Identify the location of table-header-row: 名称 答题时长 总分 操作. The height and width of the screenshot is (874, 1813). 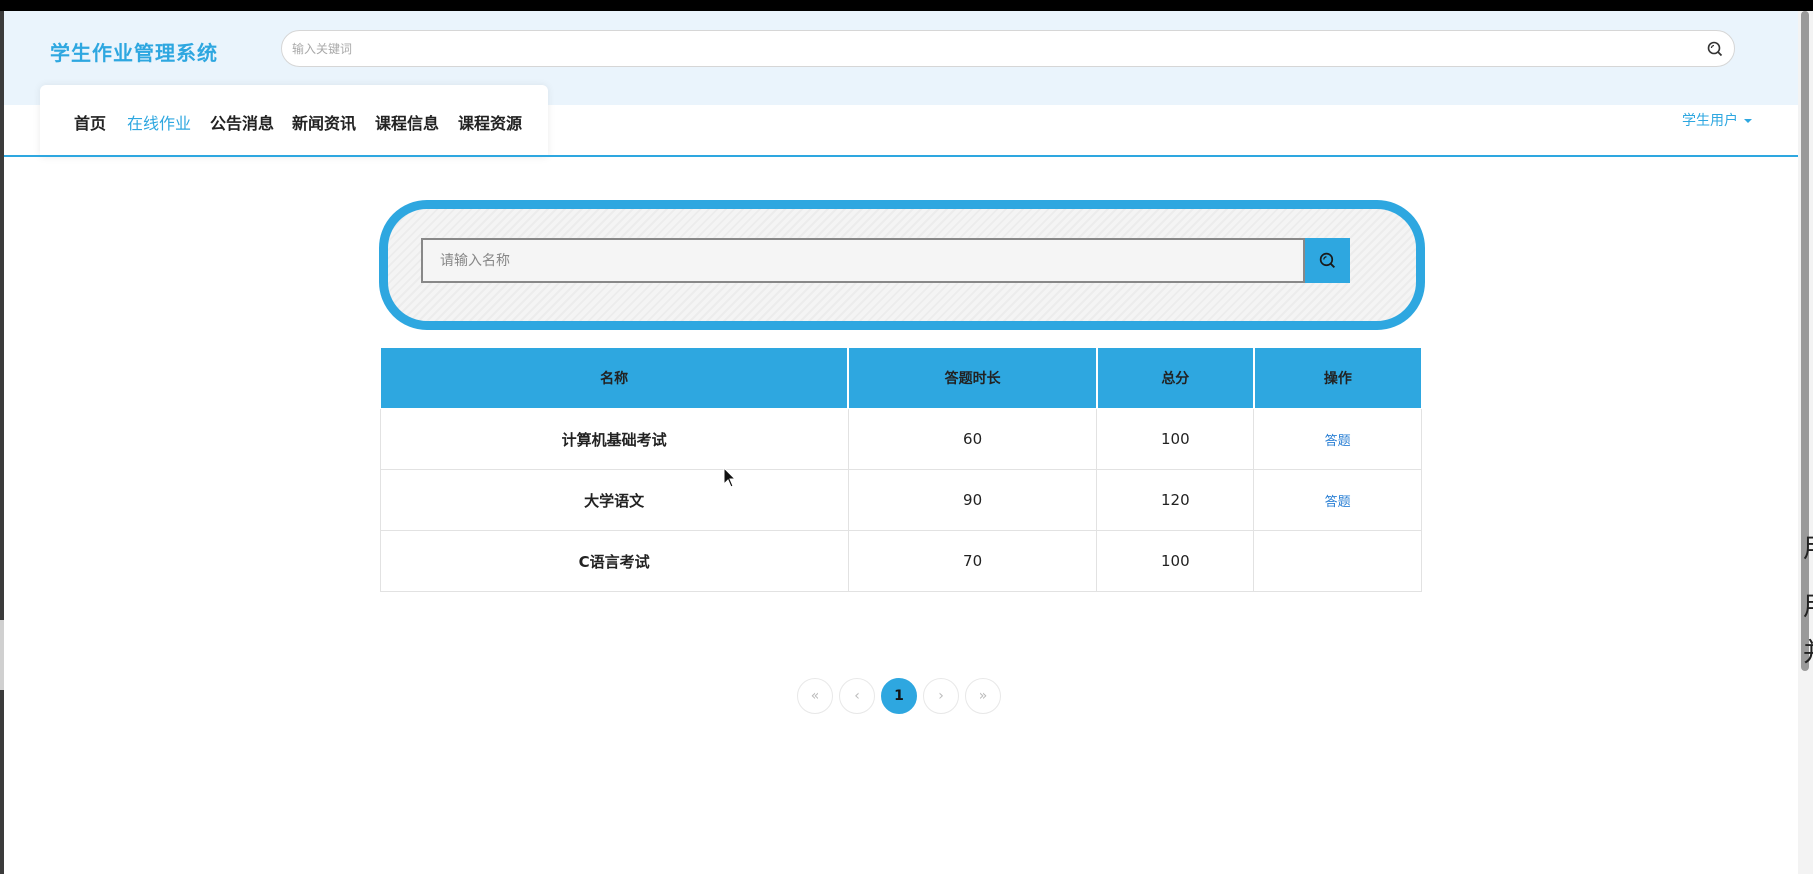
(900, 378).